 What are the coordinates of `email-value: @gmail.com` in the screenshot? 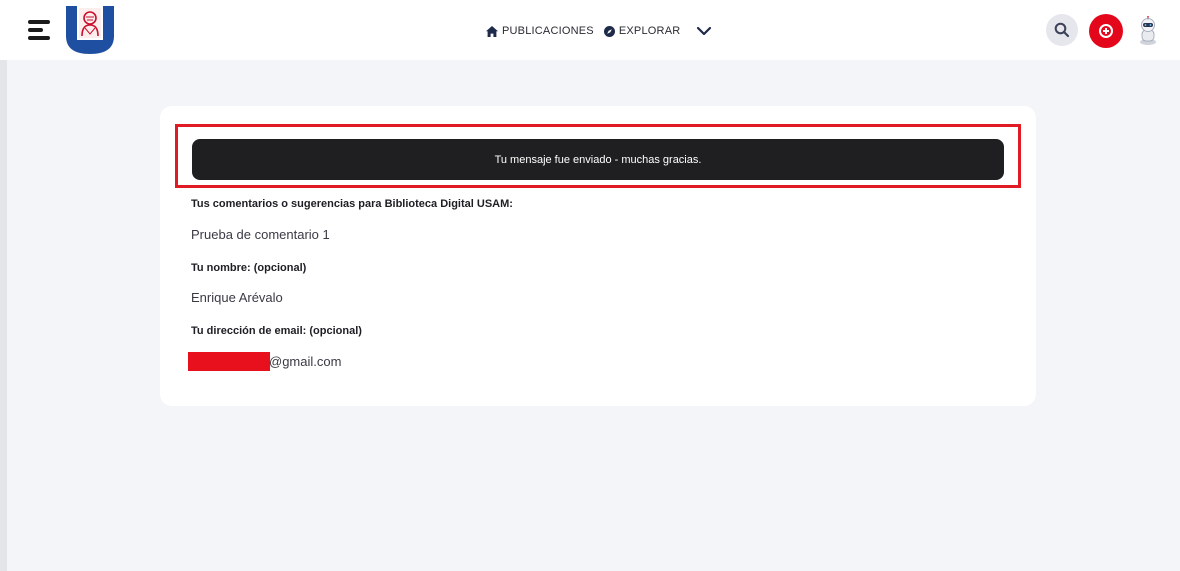 It's located at (305, 361).